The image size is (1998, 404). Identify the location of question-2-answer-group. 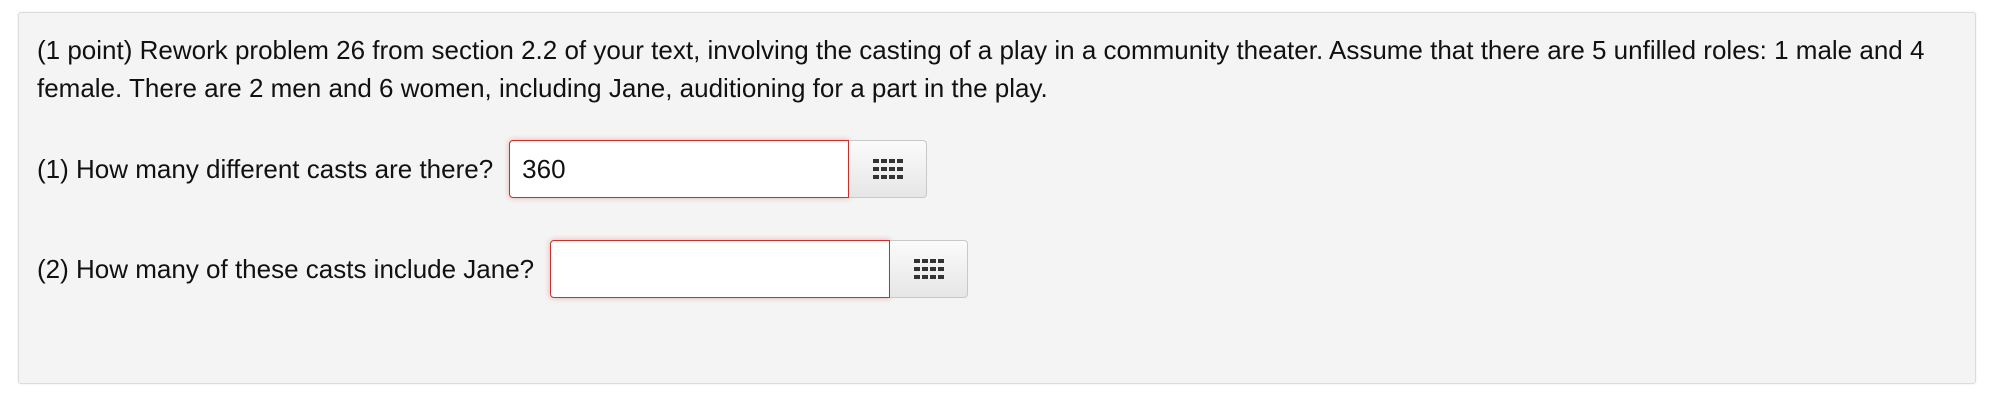
(759, 269).